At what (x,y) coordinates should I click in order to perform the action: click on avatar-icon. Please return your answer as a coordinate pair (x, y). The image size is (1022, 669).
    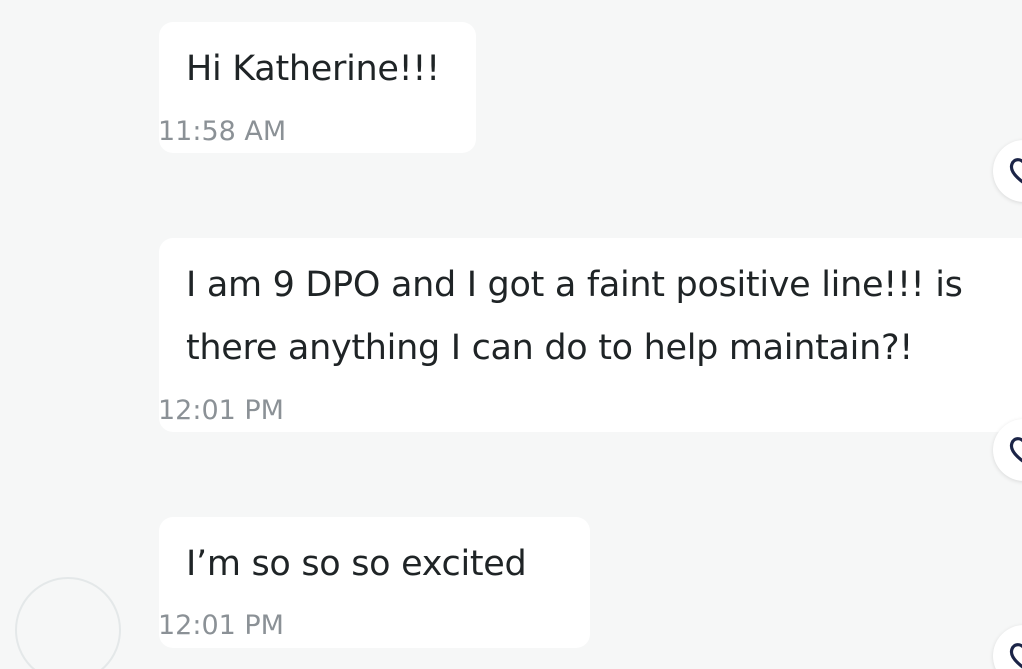
    Looking at the image, I should click on (68, 623).